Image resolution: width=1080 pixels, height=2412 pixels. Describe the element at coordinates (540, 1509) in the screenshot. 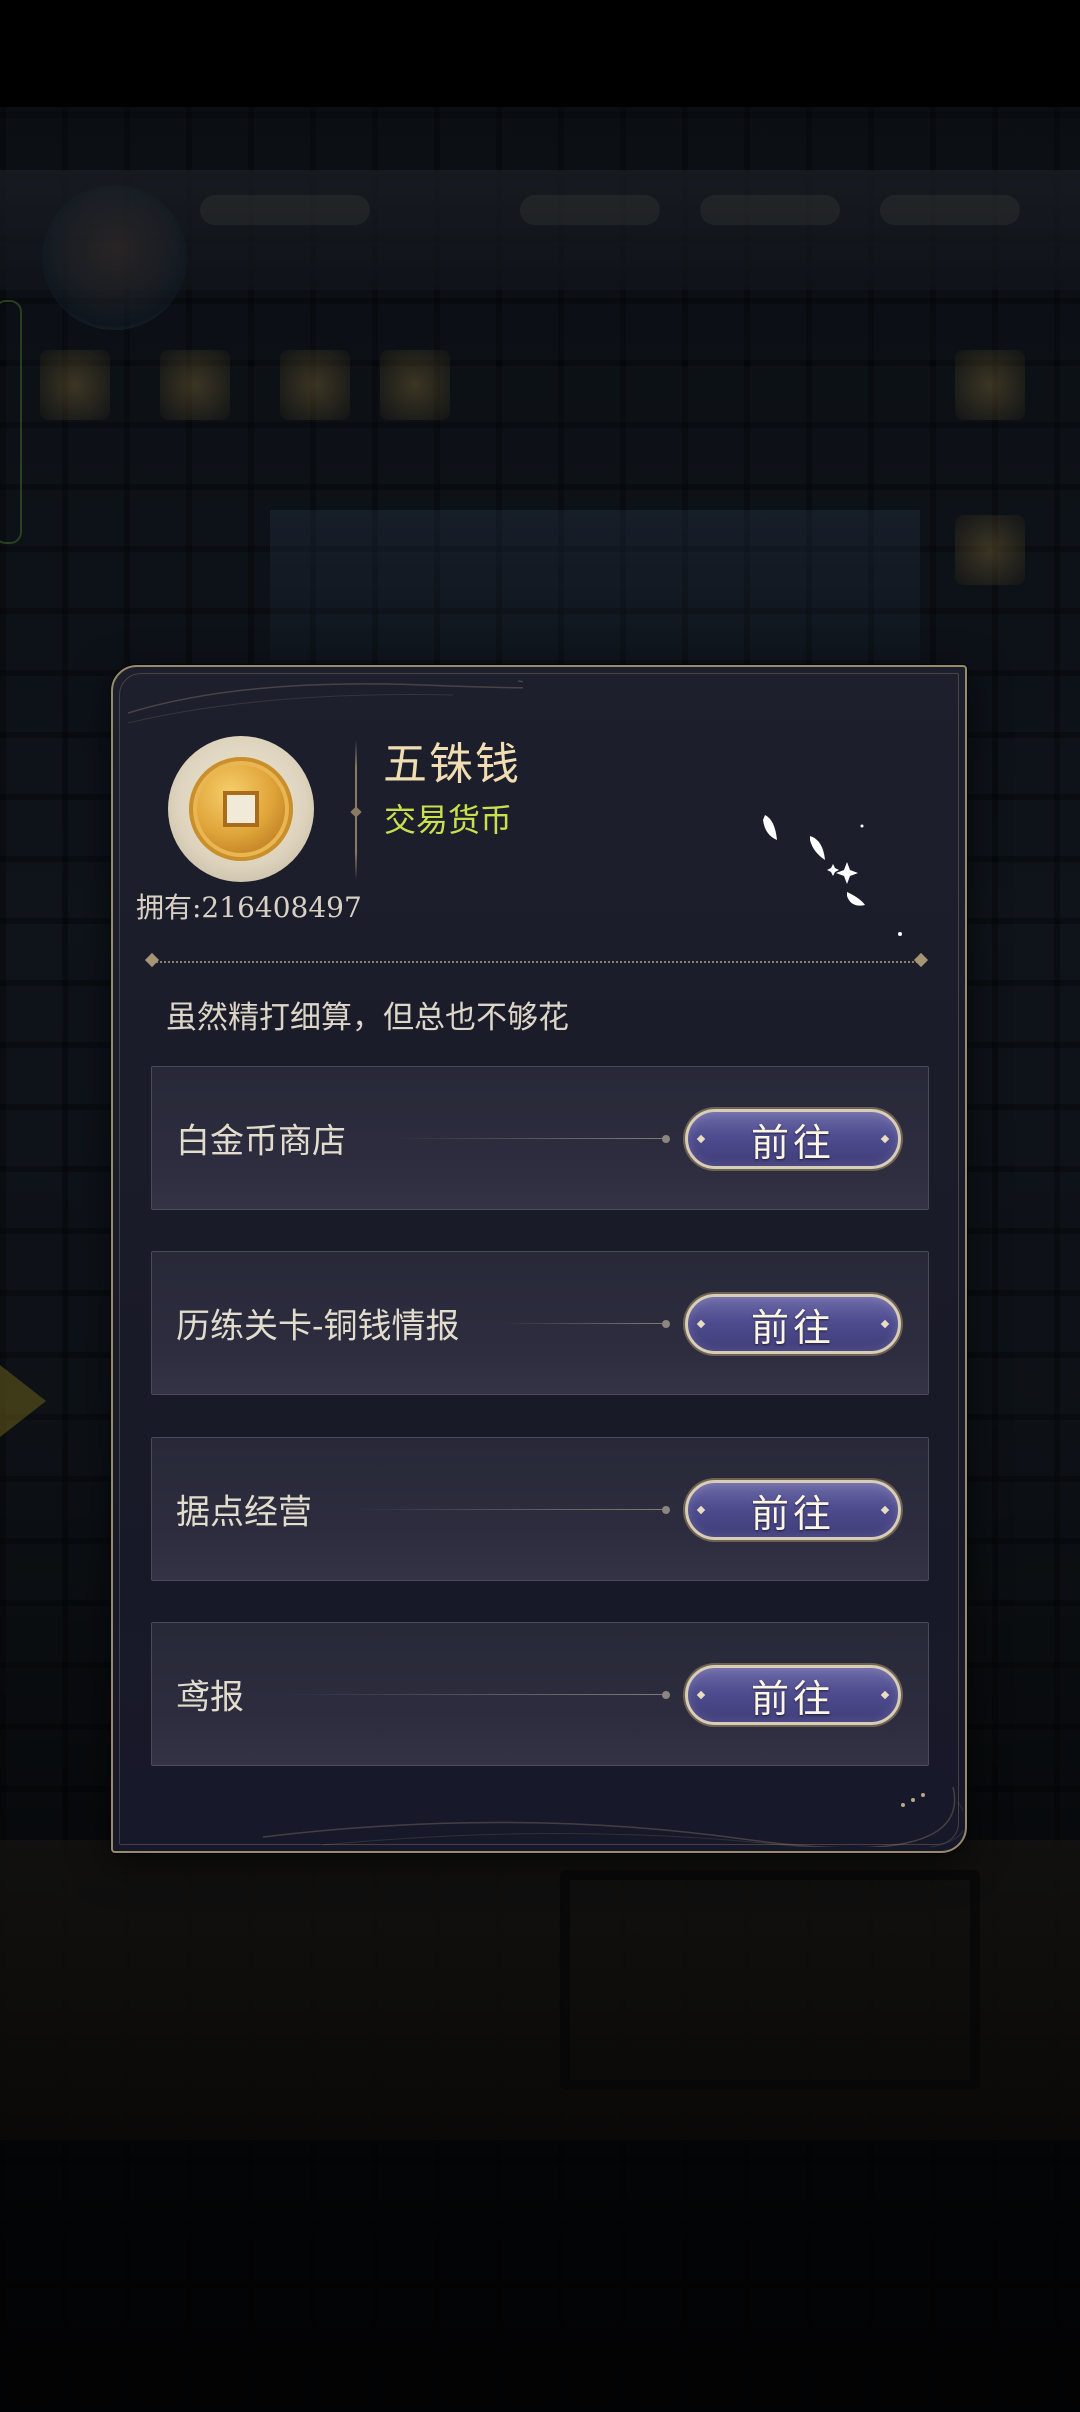

I see `source-row-stronghold: 据点经营 前往` at that location.